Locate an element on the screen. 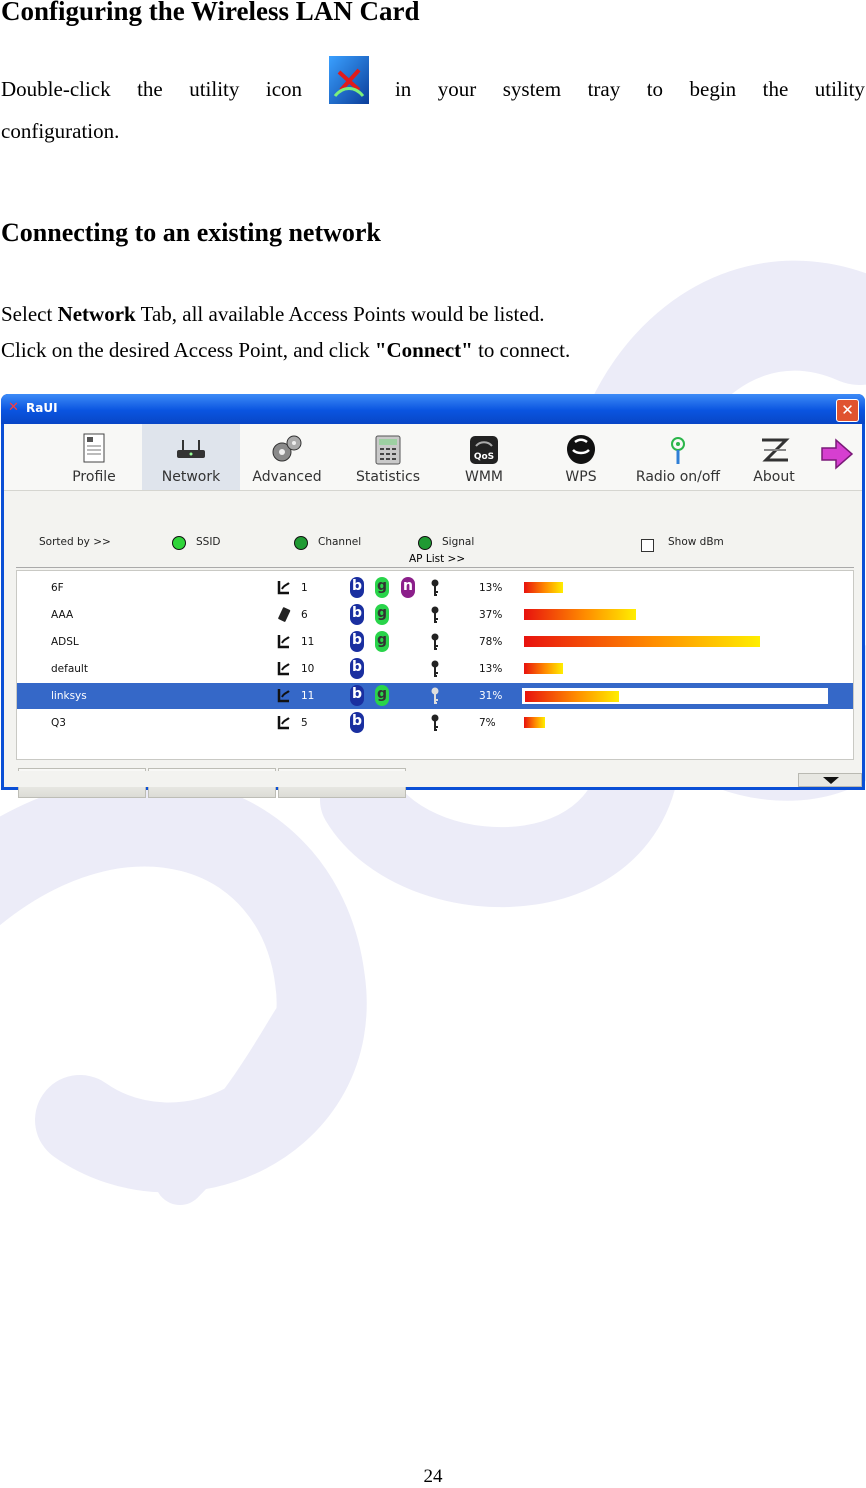 This screenshot has width=866, height=1488. tab-about: About is located at coordinates (774, 457).